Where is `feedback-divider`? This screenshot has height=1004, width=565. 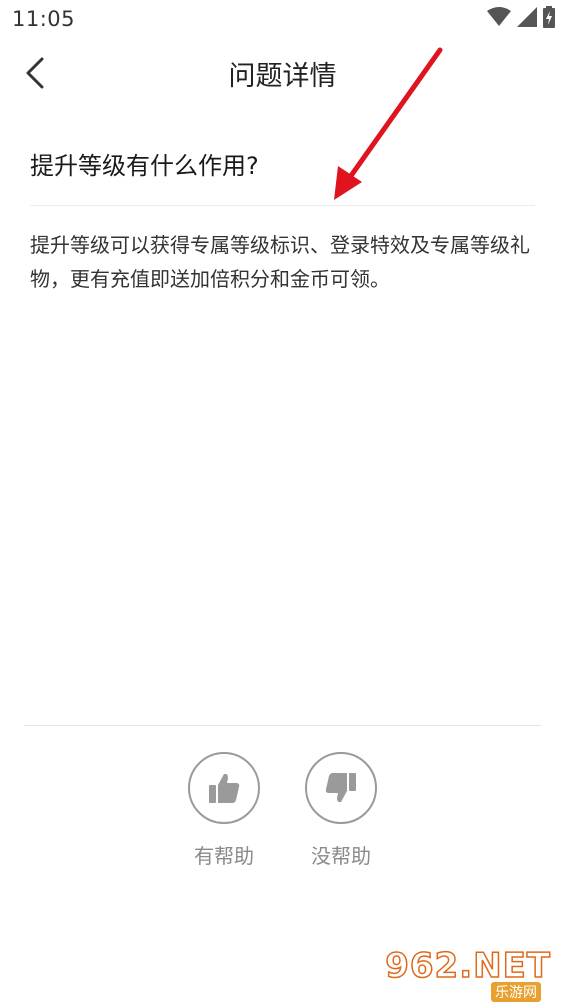
feedback-divider is located at coordinates (282, 725).